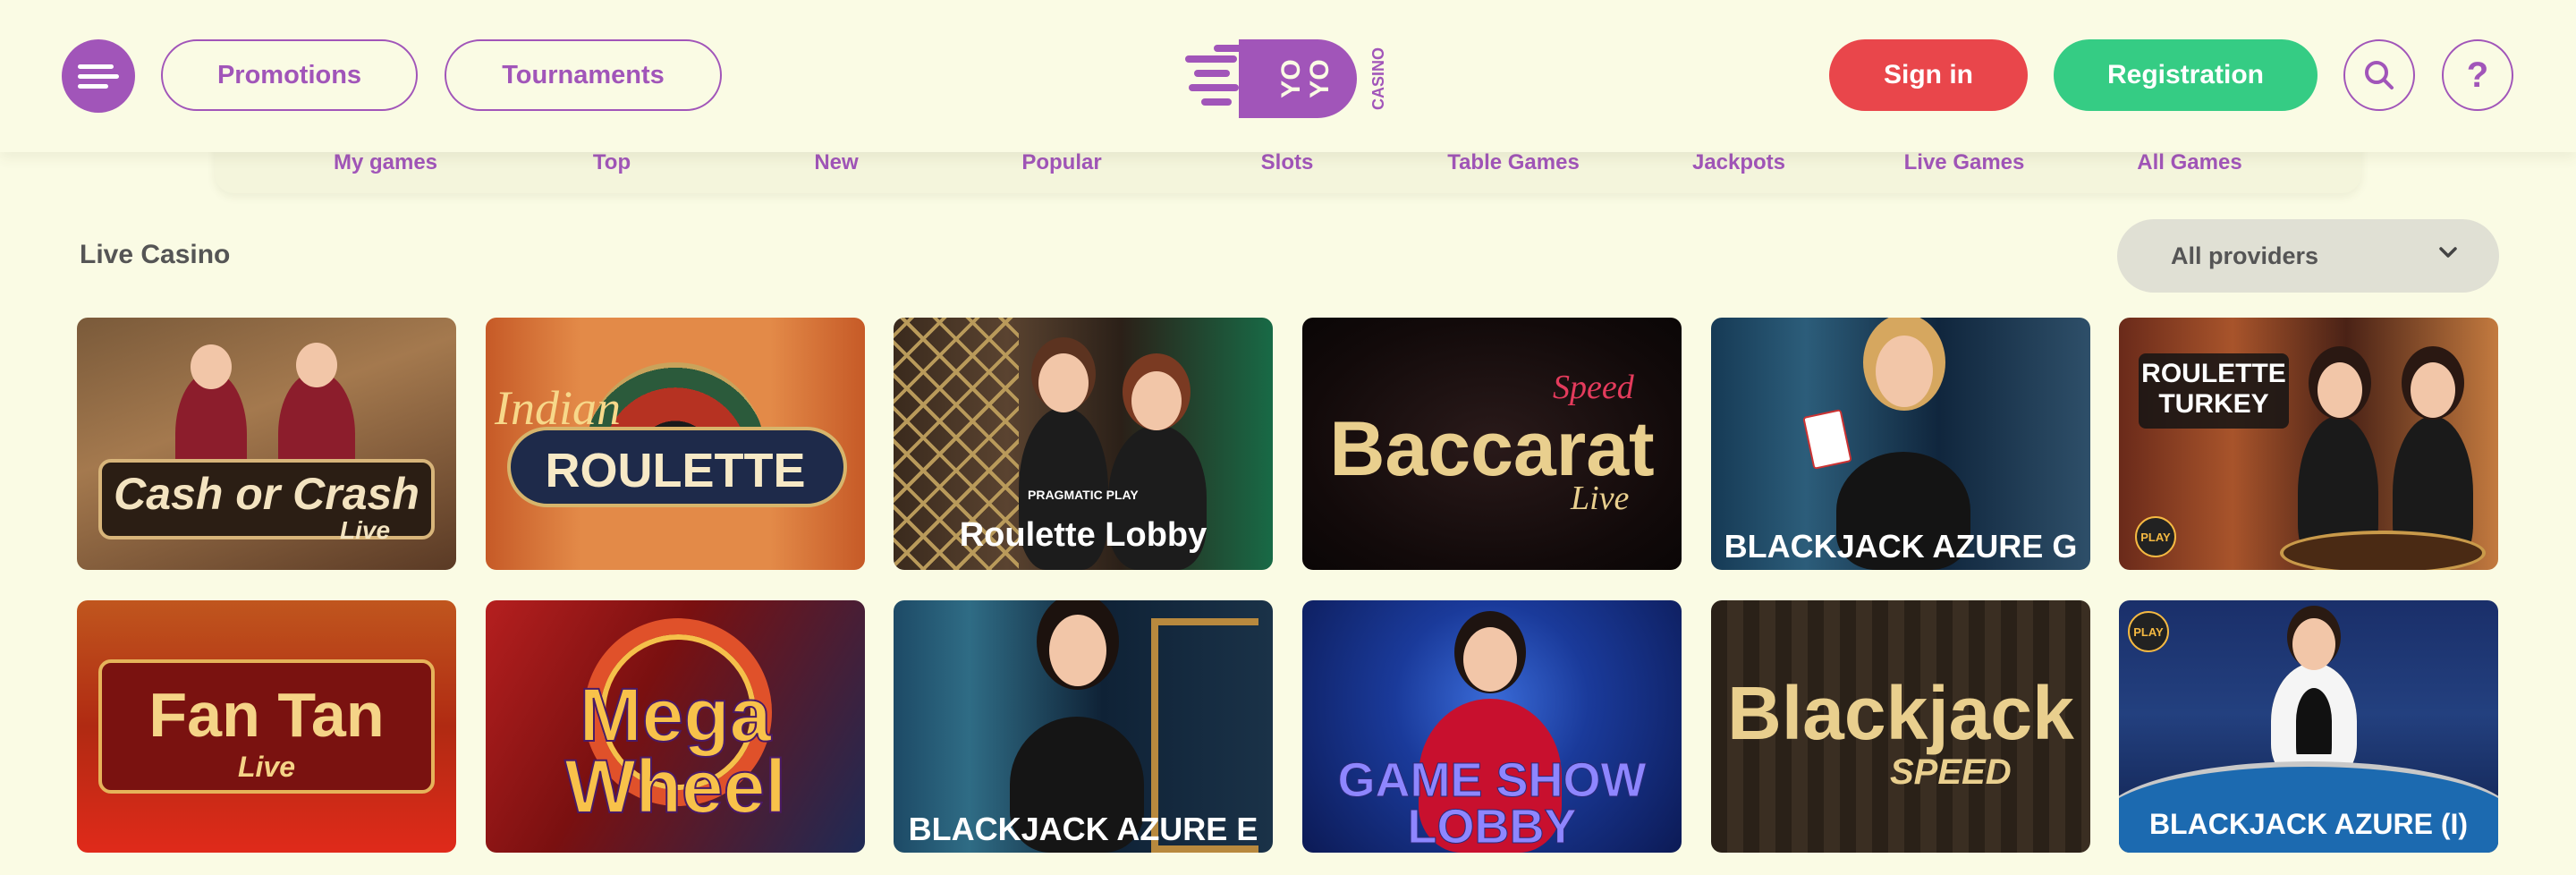 Image resolution: width=2576 pixels, height=875 pixels. Describe the element at coordinates (1083, 444) in the screenshot. I see `game-tile-roulette-lobby: PRAGMATIC PLAY Roulette Lobby` at that location.